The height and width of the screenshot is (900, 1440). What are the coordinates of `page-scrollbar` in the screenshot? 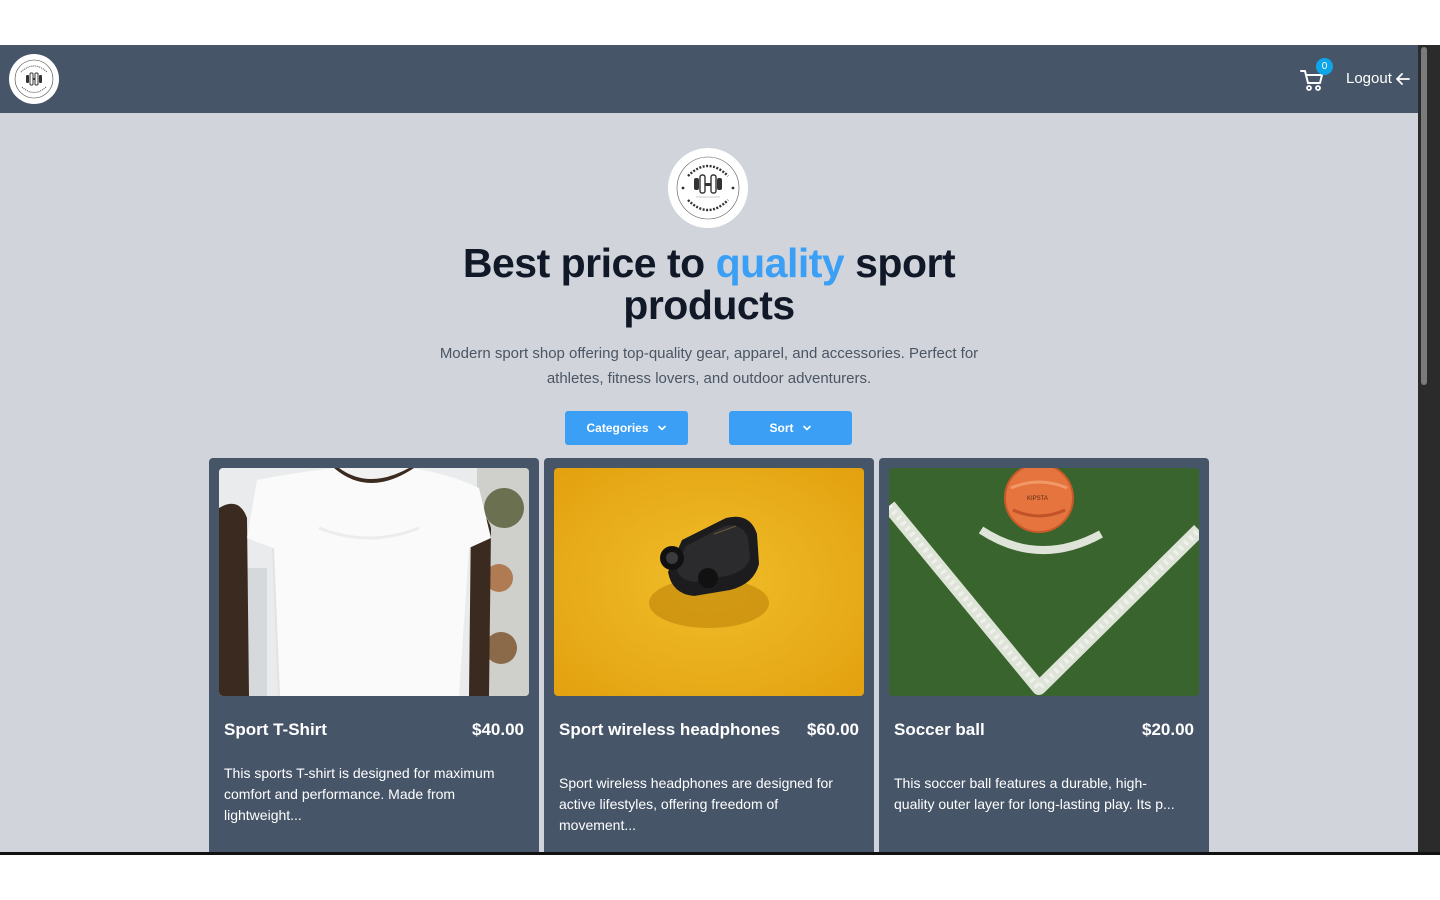 It's located at (1429, 450).